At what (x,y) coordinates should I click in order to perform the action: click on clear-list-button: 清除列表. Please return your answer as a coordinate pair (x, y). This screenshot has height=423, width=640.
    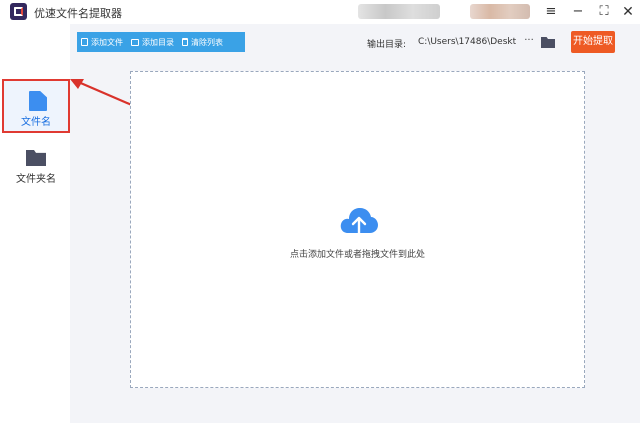
    Looking at the image, I should click on (202, 42).